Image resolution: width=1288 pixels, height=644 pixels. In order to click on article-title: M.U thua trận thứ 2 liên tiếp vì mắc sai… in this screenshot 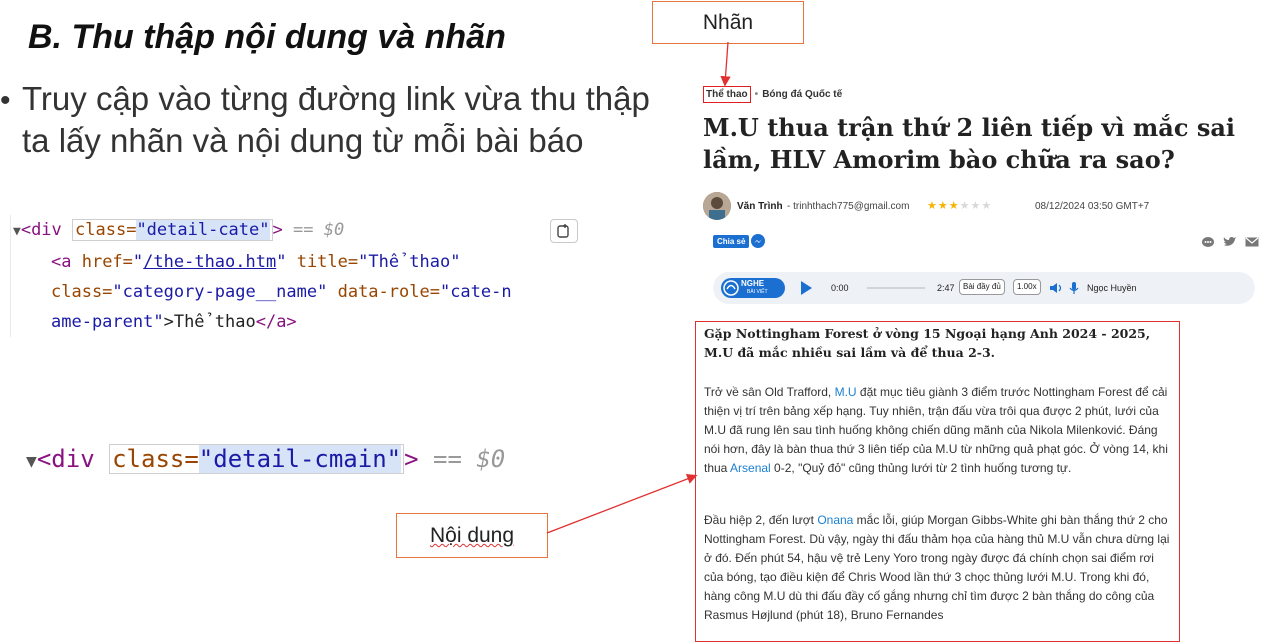, I will do `click(969, 143)`.